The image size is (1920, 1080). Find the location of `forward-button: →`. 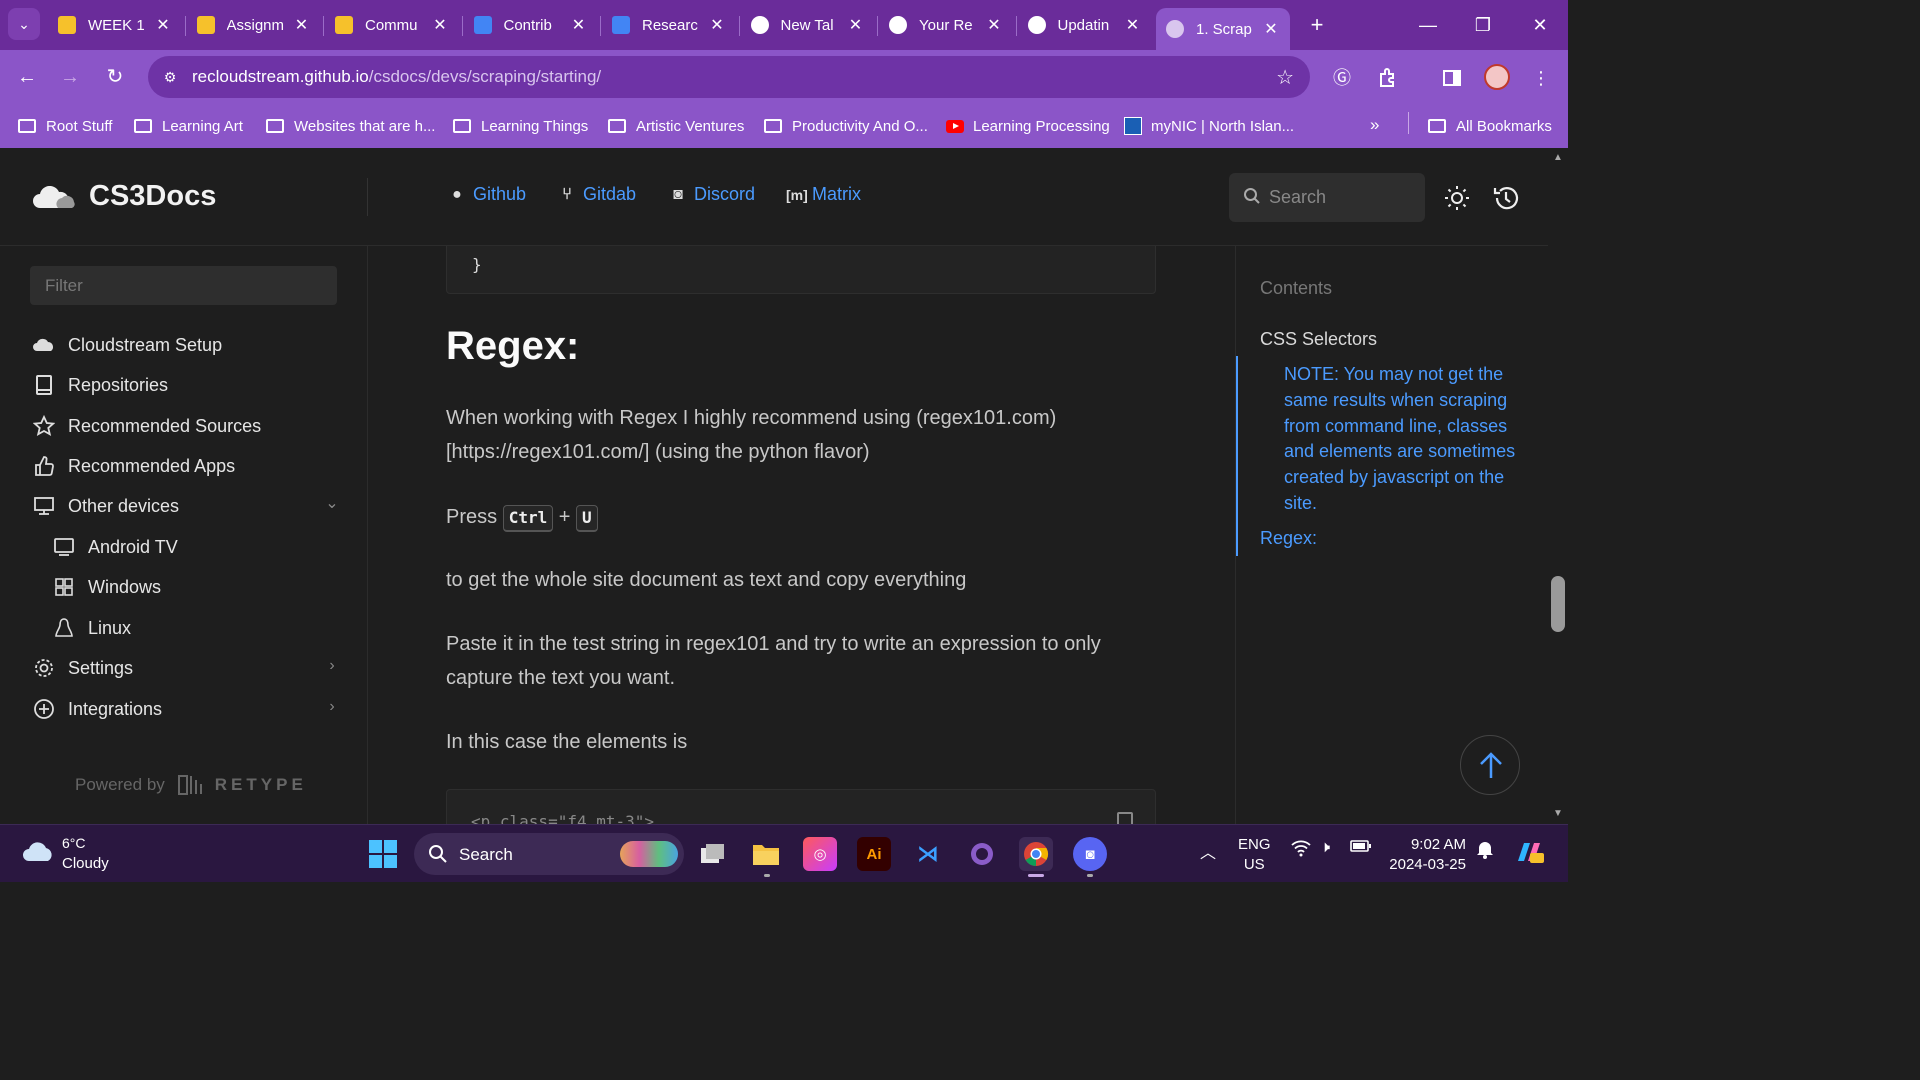

forward-button: → is located at coordinates (70, 77).